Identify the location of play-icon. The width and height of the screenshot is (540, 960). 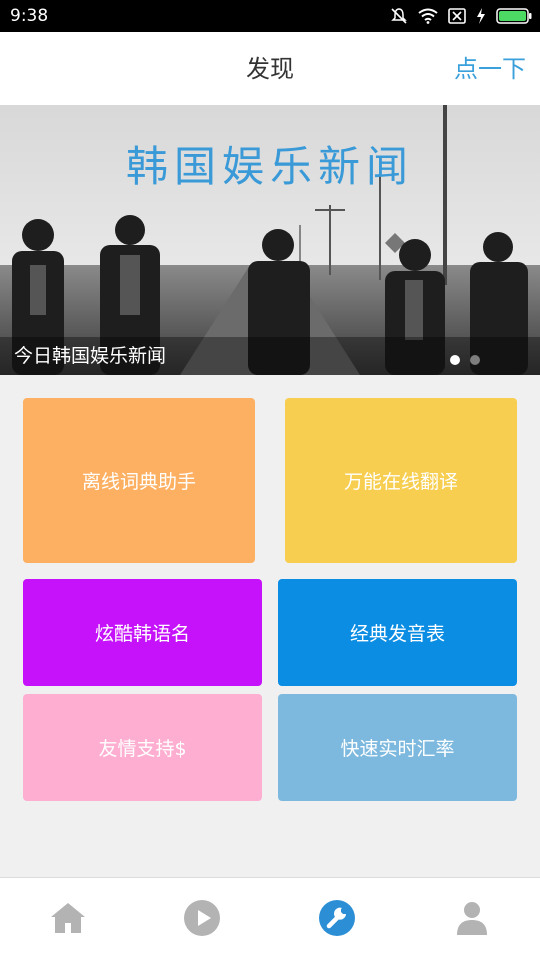
(202, 920).